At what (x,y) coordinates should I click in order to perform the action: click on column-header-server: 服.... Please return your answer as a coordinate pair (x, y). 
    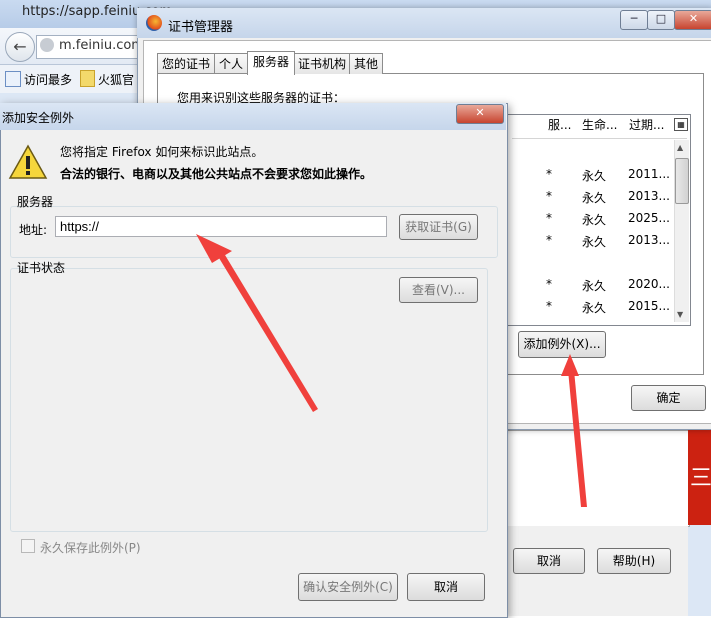
    Looking at the image, I should click on (559, 124).